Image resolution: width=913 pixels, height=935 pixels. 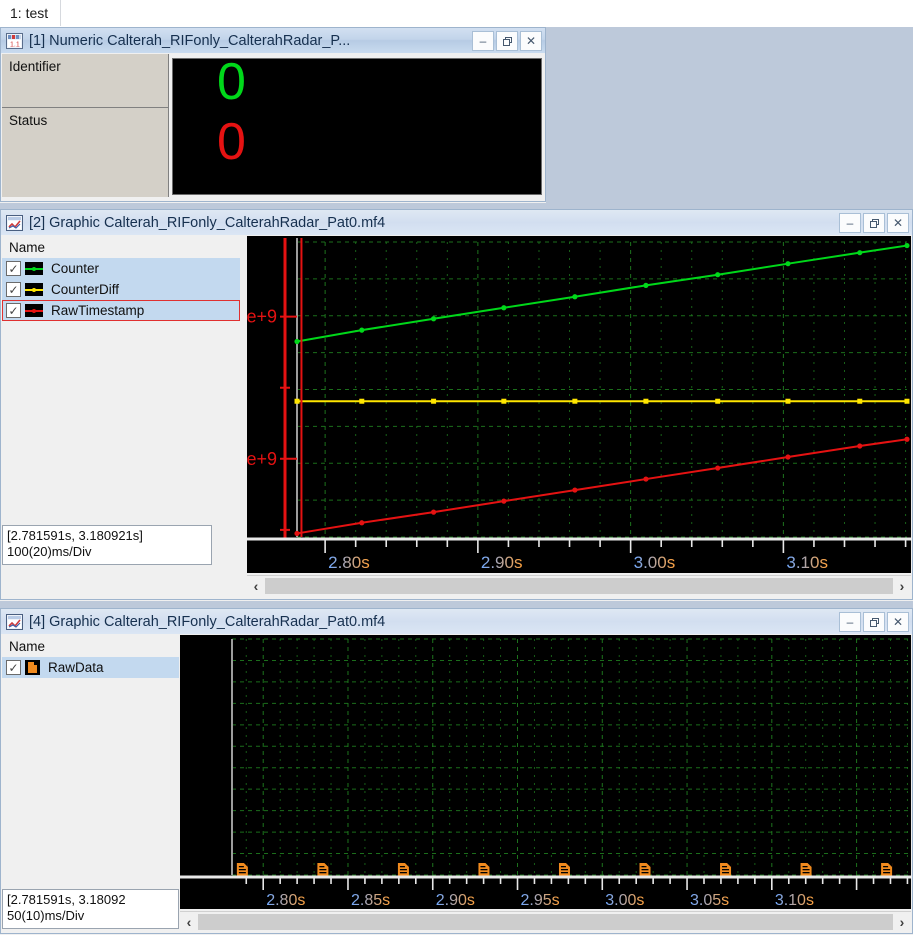 What do you see at coordinates (121, 289) in the screenshot?
I see `signal-row-counterdiff: ✓ CounterDiff` at bounding box center [121, 289].